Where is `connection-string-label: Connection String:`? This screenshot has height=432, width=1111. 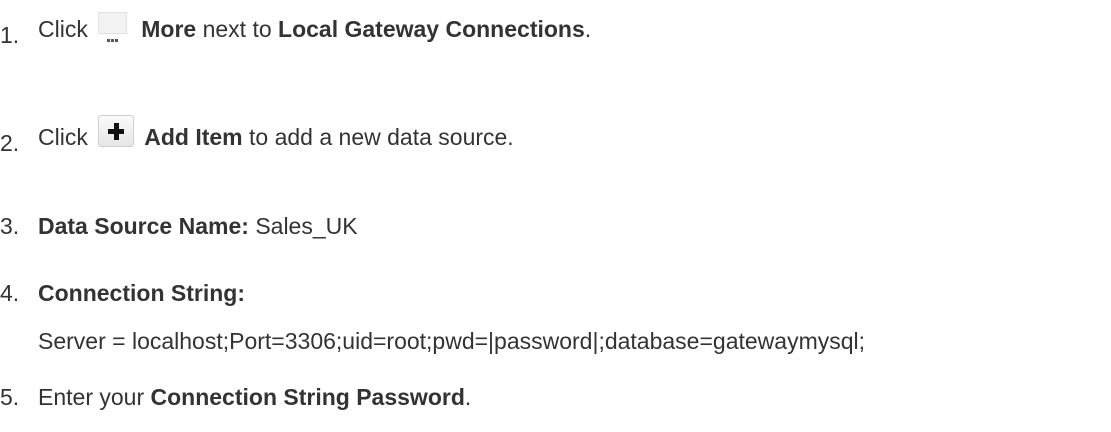
connection-string-label: Connection String: is located at coordinates (141, 293).